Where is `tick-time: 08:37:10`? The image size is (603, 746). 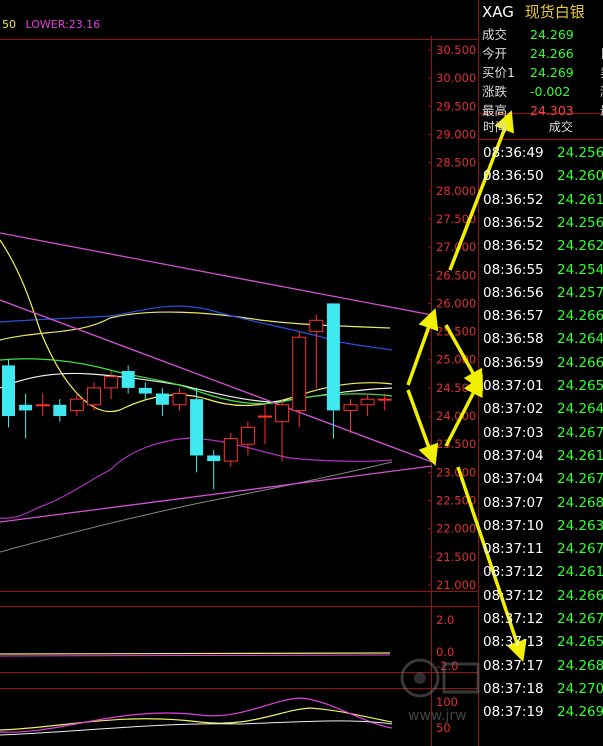 tick-time: 08:37:10 is located at coordinates (513, 525).